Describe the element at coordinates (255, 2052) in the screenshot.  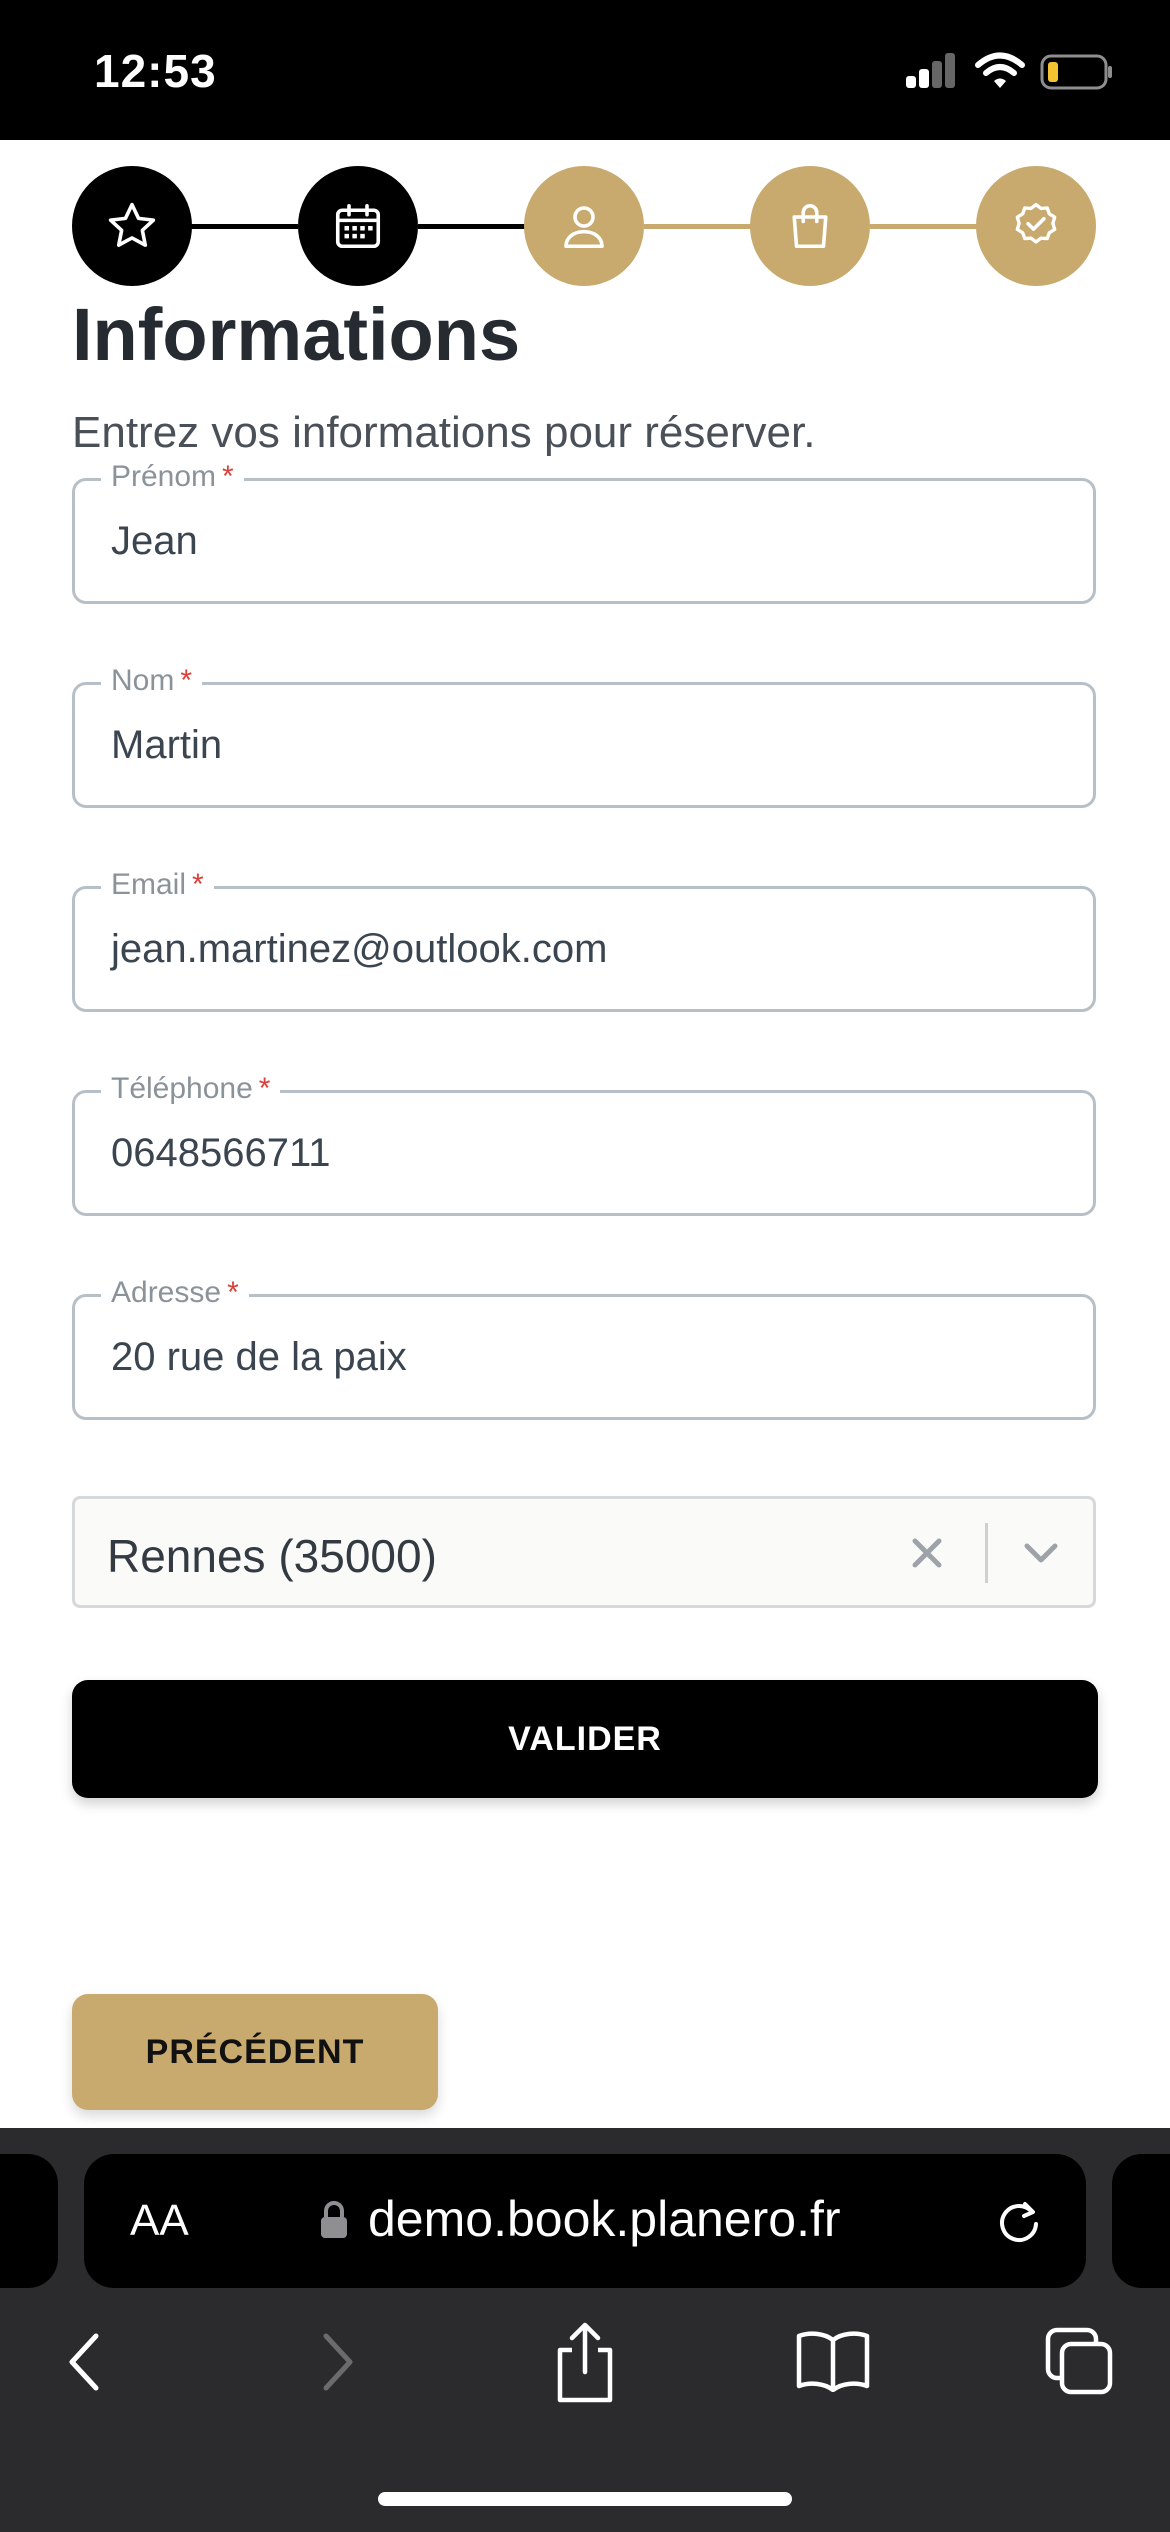
I see `previous-button: PRÉCÉDENT` at that location.